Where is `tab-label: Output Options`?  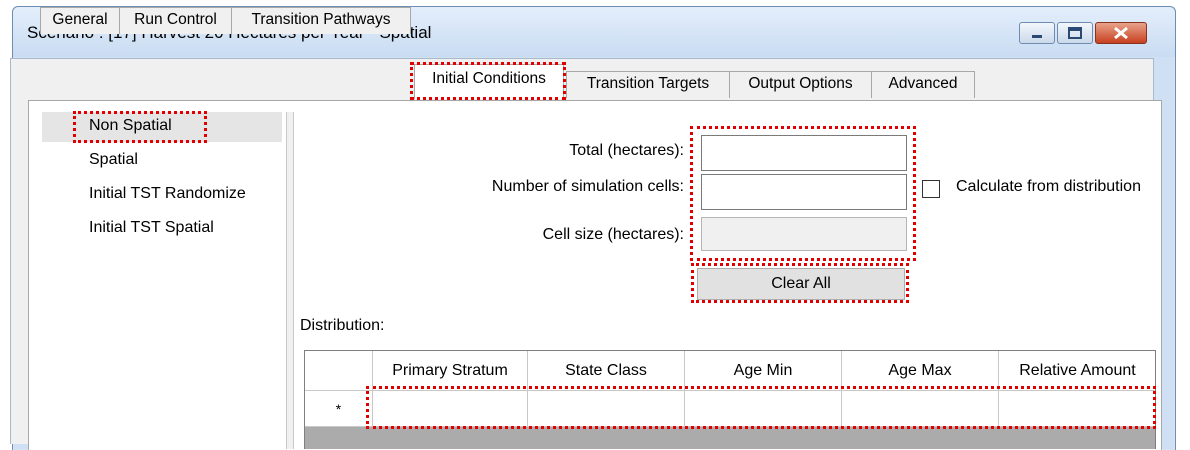
tab-label: Output Options is located at coordinates (800, 83).